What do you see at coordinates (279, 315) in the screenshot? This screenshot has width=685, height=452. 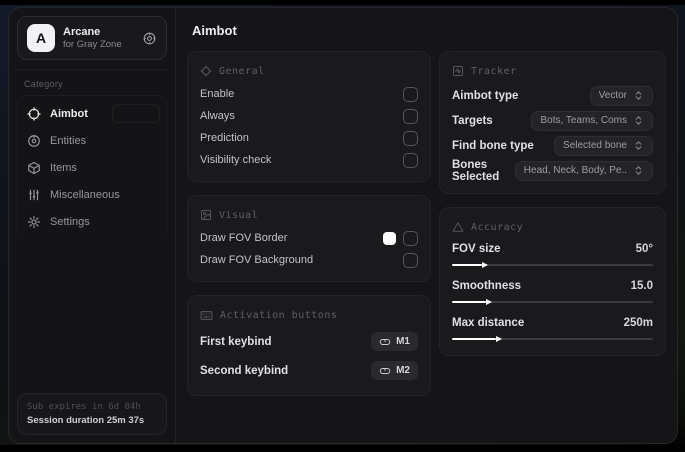 I see `card-title-text: Activation buttons` at bounding box center [279, 315].